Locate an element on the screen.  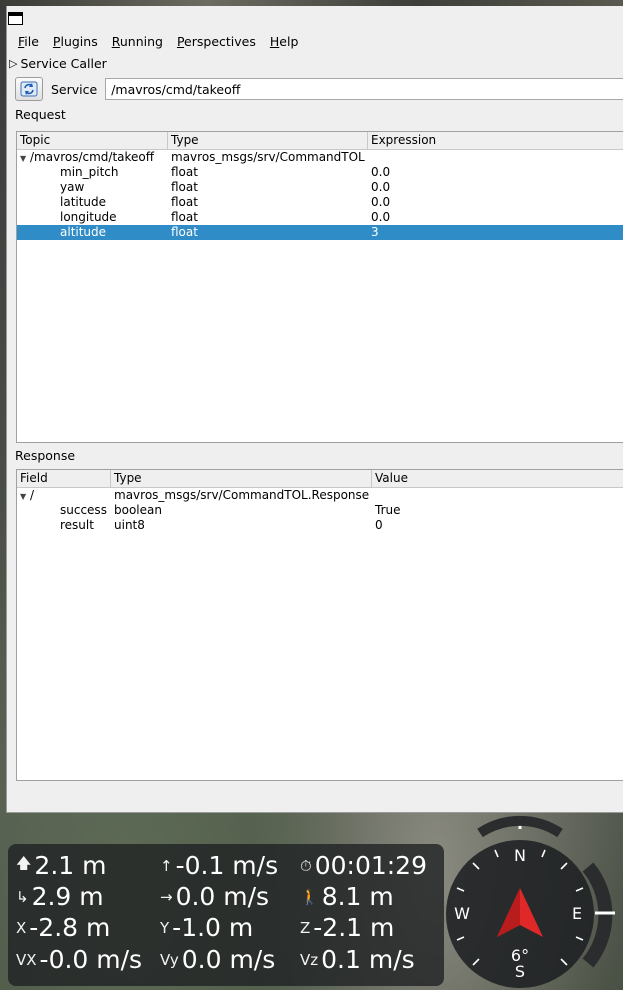
service-combobox: /mavros/cmd/takeoff is located at coordinates (364, 89).